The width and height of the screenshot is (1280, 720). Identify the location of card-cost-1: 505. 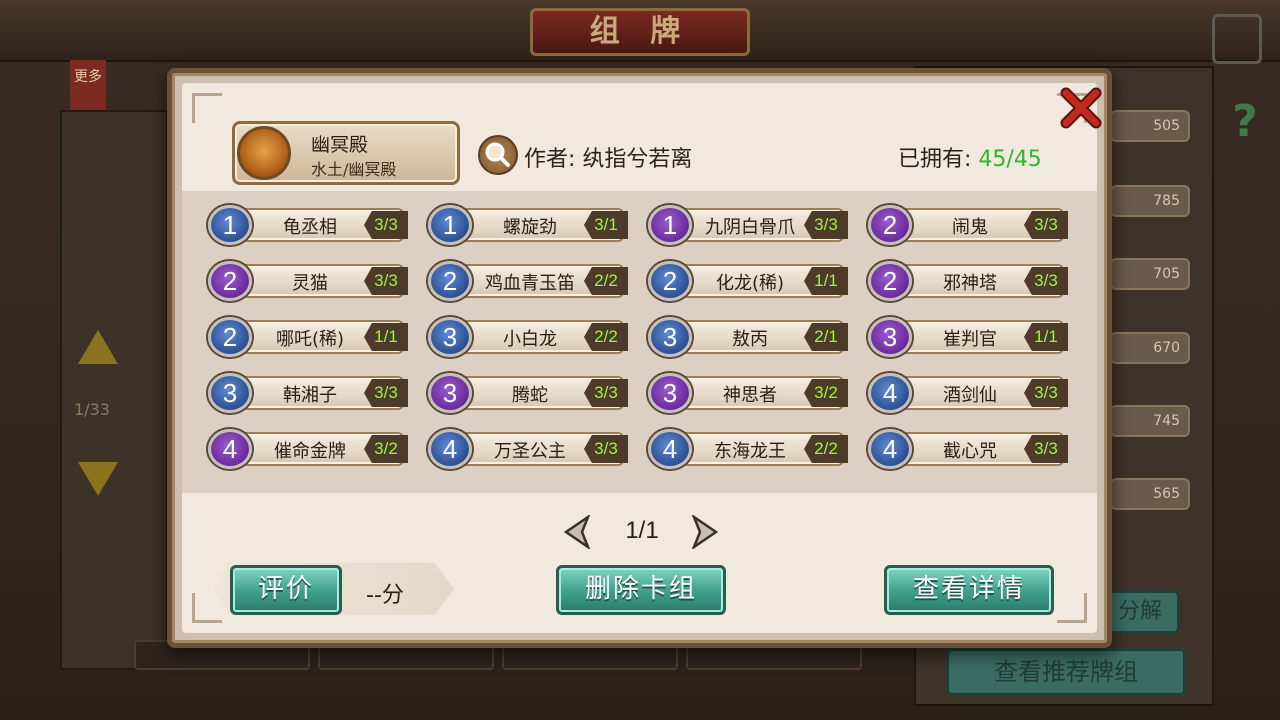
(1150, 126).